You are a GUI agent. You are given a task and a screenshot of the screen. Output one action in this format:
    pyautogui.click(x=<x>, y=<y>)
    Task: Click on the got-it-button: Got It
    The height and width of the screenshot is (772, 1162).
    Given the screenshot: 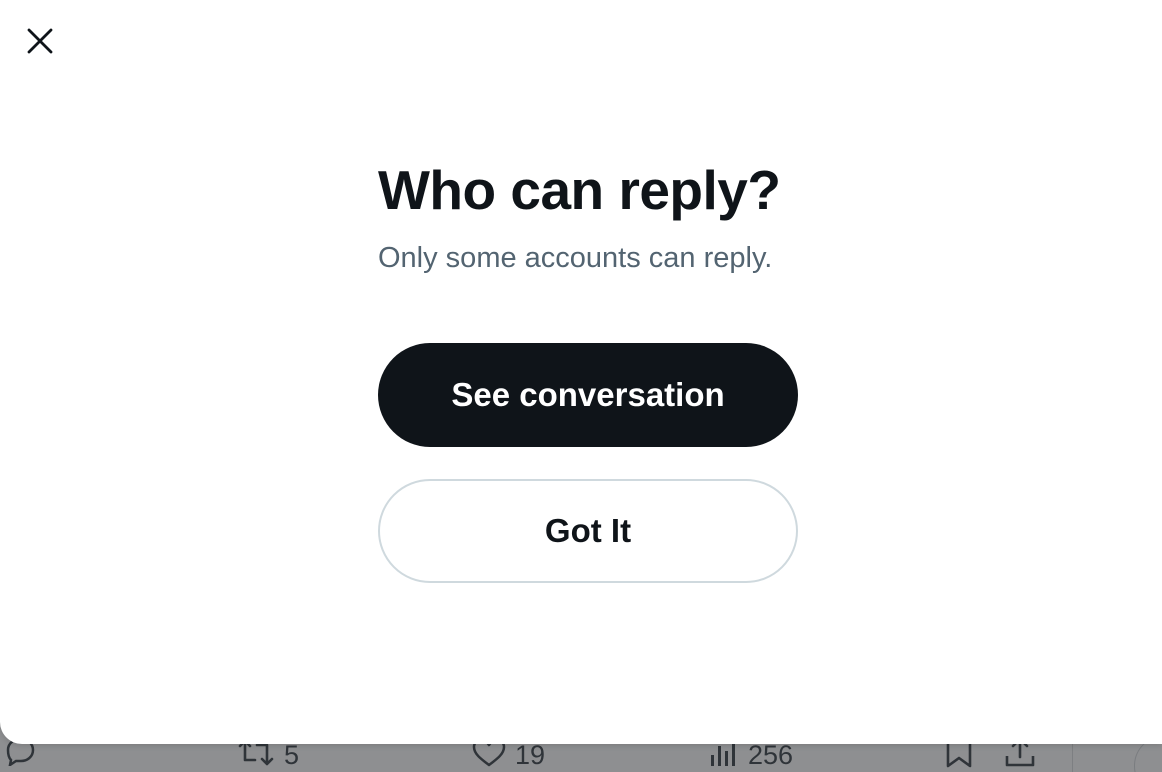 What is the action you would take?
    pyautogui.click(x=588, y=531)
    